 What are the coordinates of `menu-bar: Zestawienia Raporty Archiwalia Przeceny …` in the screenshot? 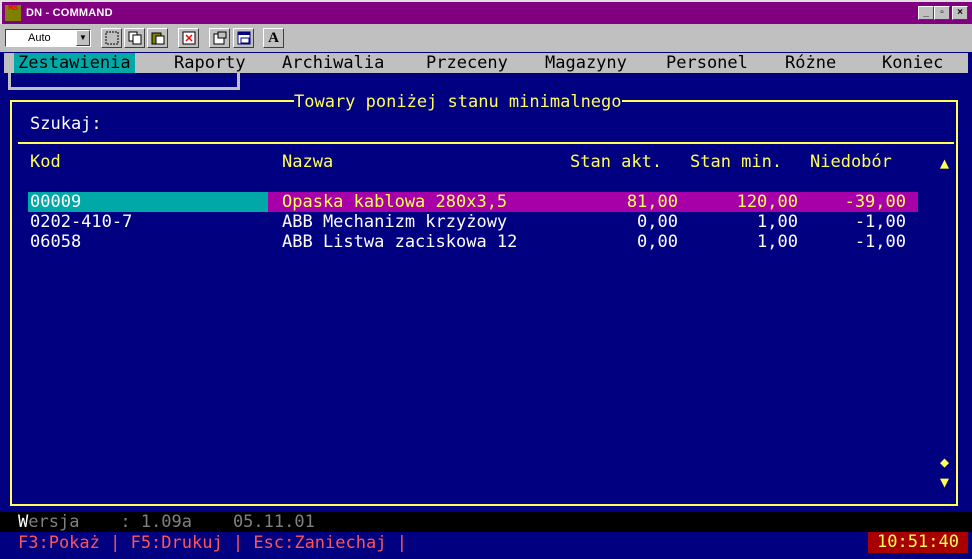 It's located at (486, 63).